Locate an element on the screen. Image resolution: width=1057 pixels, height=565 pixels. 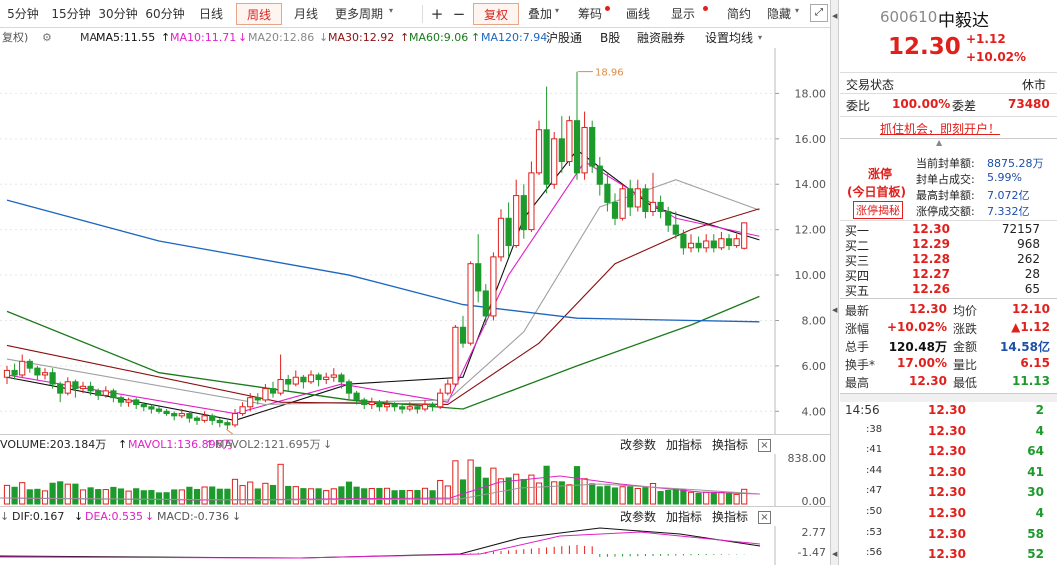
hgt-button: 沪股通 is located at coordinates (564, 38).